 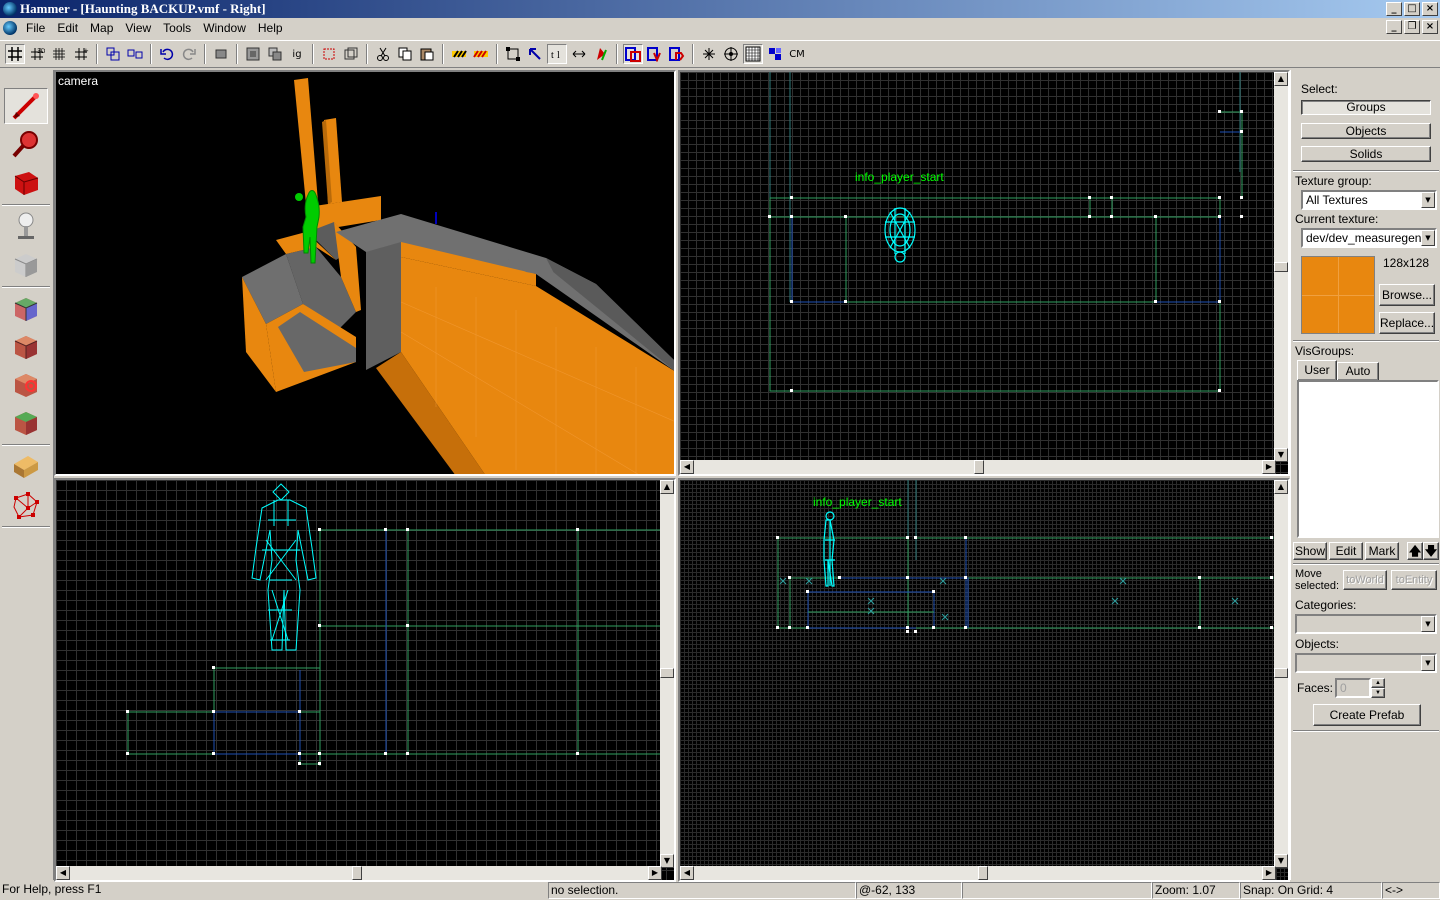 I want to click on doc-restore-button: ❐, so click(x=1412, y=27).